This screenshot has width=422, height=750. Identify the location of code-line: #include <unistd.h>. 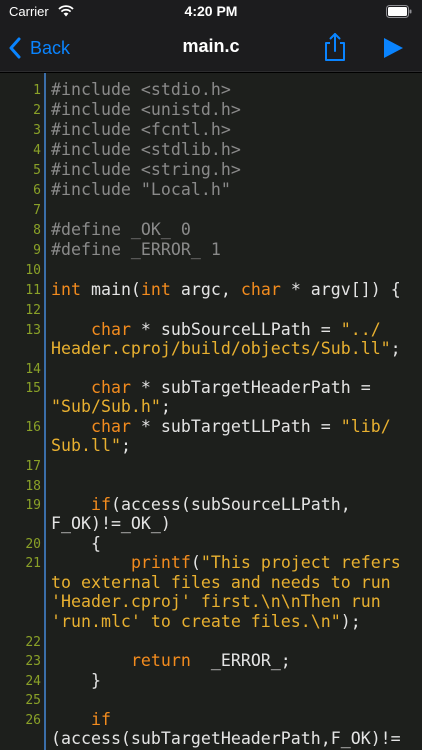
(146, 109).